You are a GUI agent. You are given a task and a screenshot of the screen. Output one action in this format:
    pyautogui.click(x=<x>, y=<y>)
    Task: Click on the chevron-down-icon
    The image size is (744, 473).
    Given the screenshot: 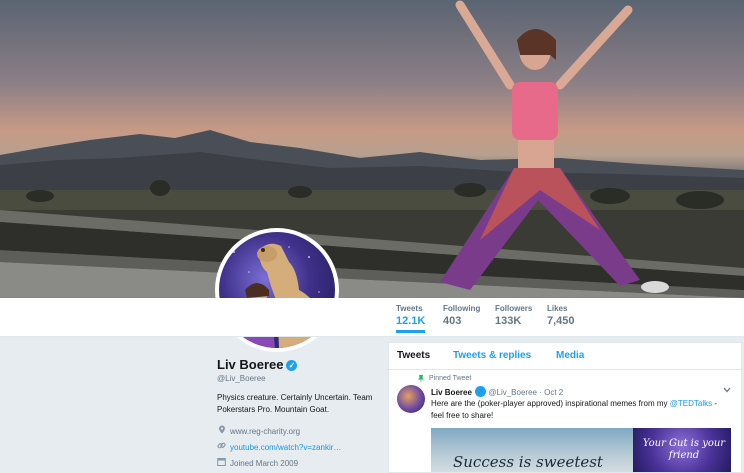 What is the action you would take?
    pyautogui.click(x=727, y=390)
    